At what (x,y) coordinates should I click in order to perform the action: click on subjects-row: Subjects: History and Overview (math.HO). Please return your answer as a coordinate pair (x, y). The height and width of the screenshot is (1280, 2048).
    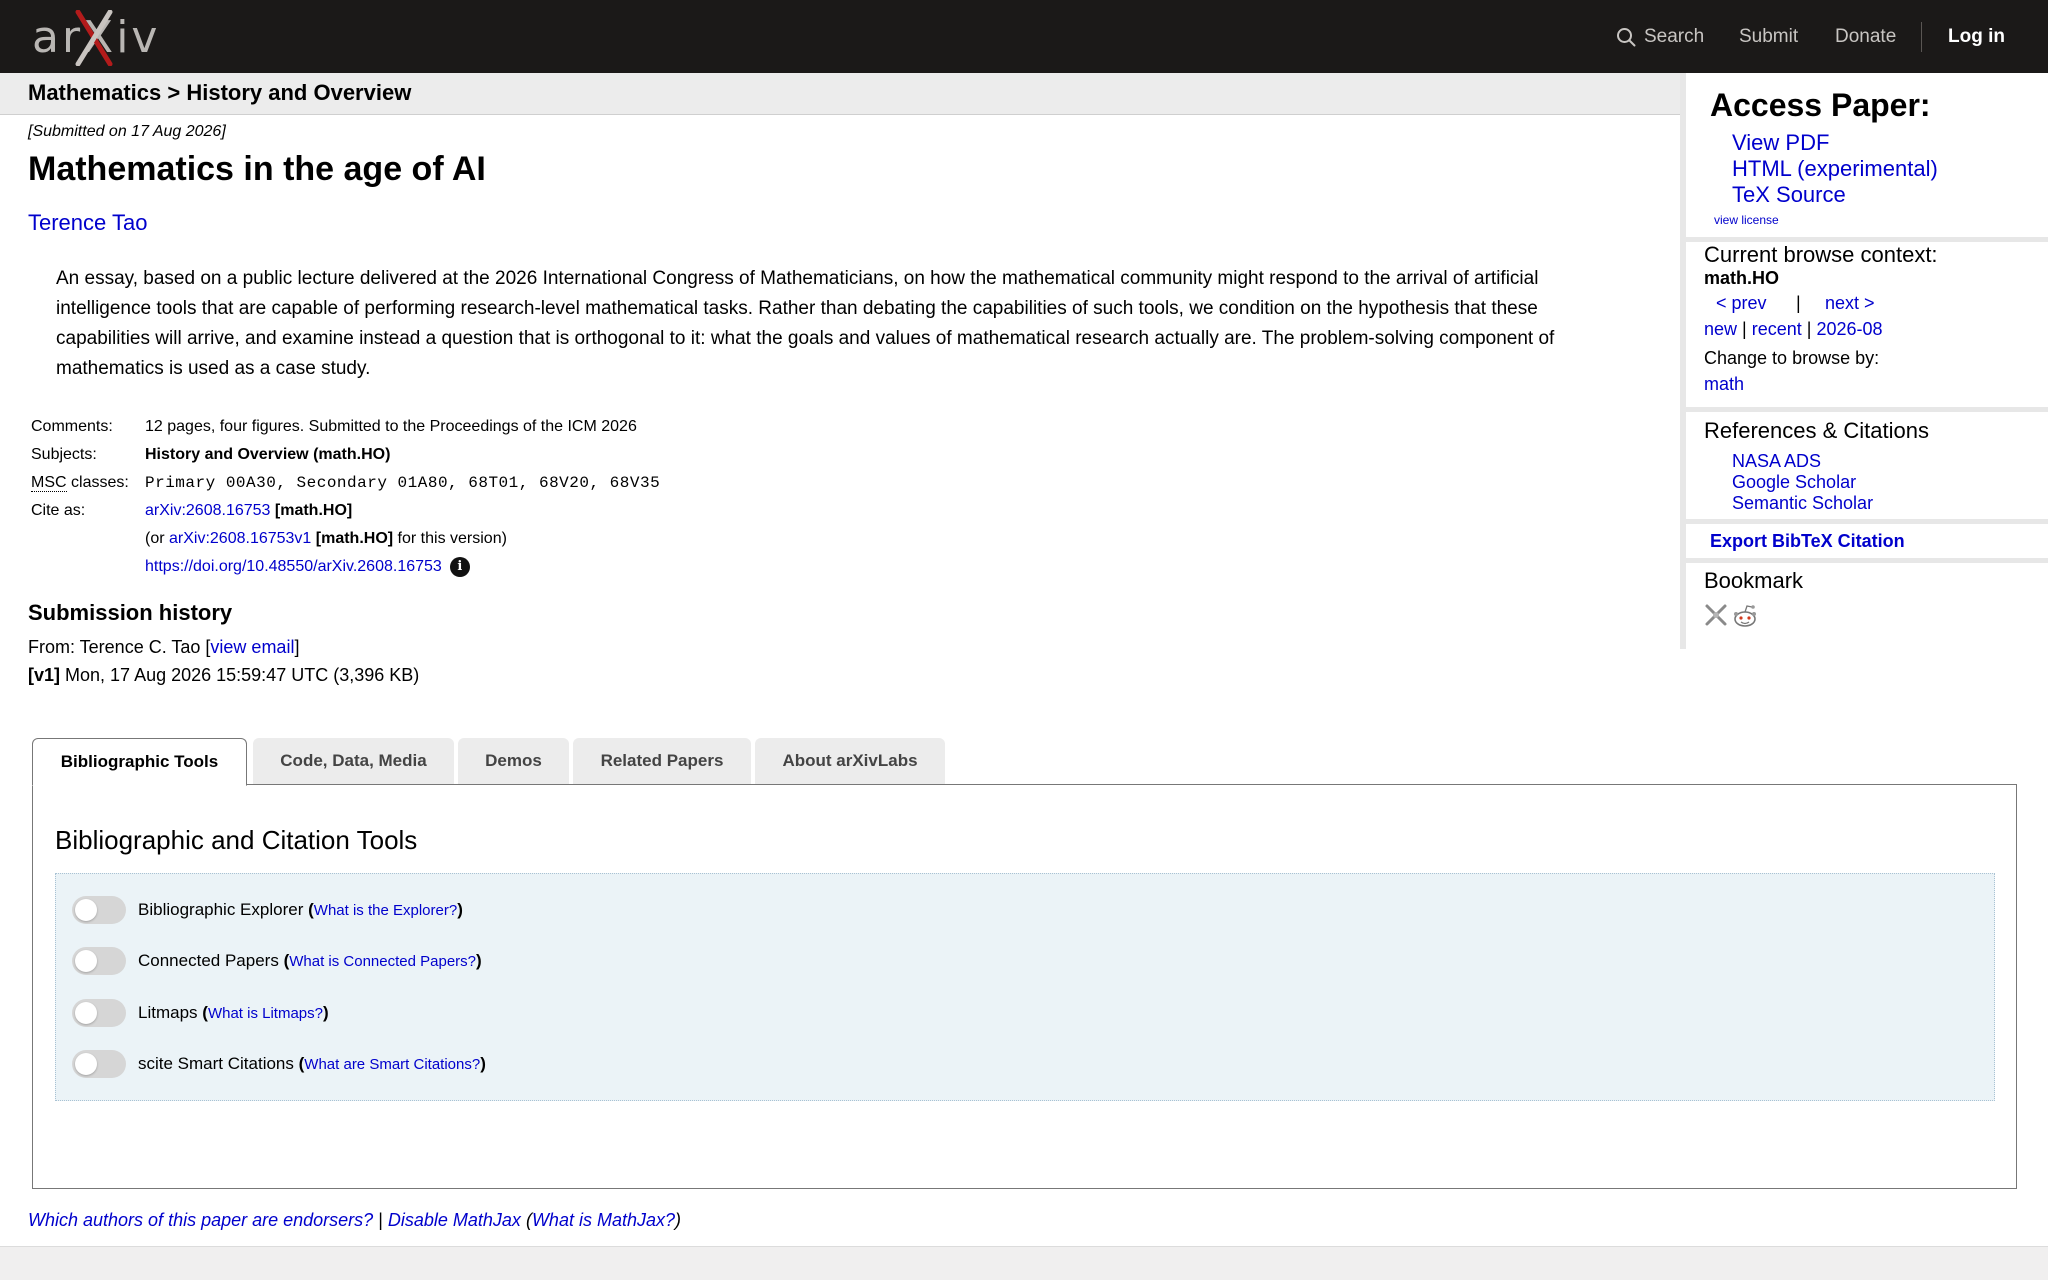
    Looking at the image, I should click on (345, 455).